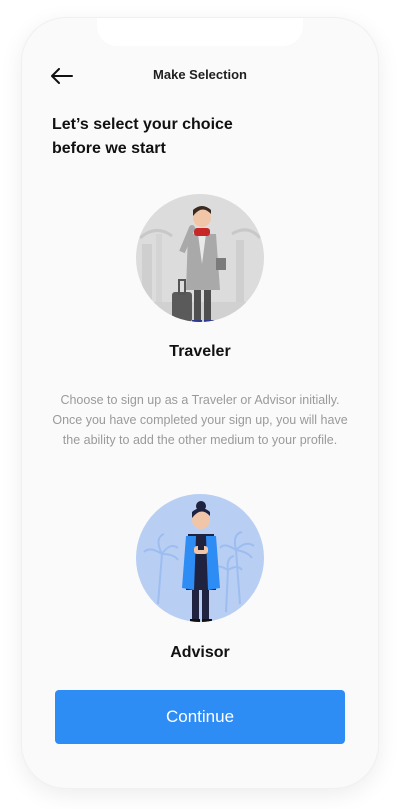  Describe the element at coordinates (199, 561) in the screenshot. I see `advisor-illustration` at that location.